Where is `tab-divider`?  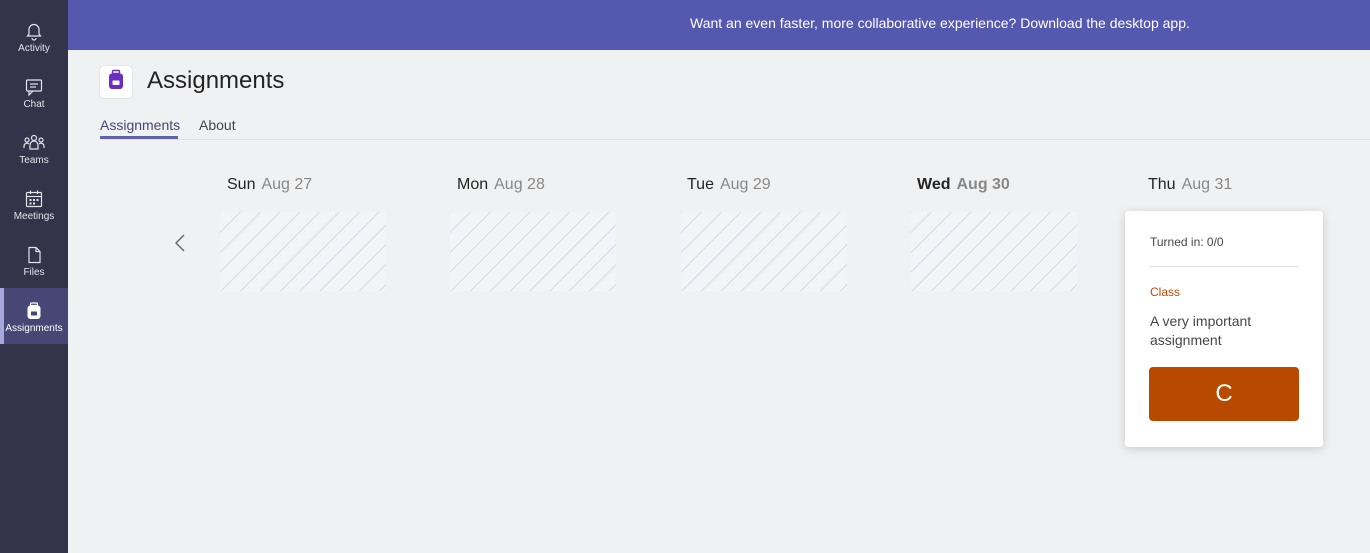 tab-divider is located at coordinates (735, 139).